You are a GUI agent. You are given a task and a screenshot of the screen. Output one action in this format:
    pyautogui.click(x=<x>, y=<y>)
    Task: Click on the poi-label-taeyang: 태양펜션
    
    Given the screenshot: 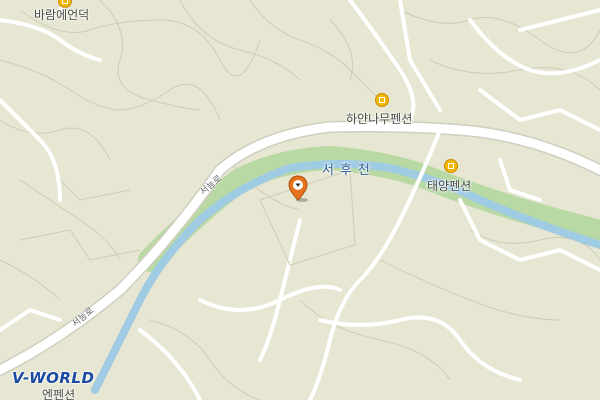 What is the action you would take?
    pyautogui.click(x=449, y=185)
    